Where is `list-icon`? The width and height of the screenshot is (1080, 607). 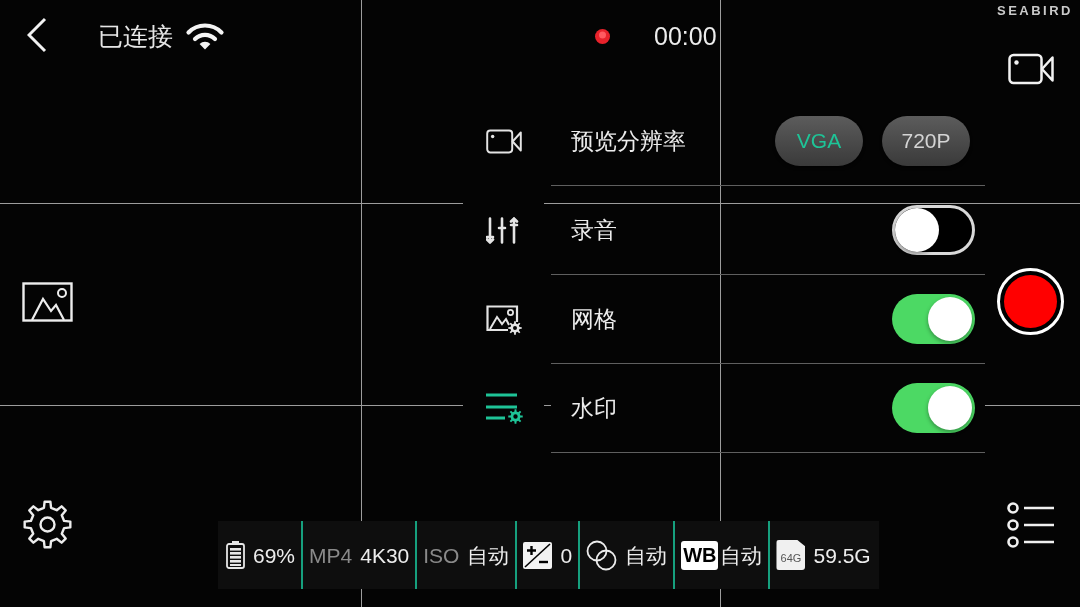 list-icon is located at coordinates (1031, 525).